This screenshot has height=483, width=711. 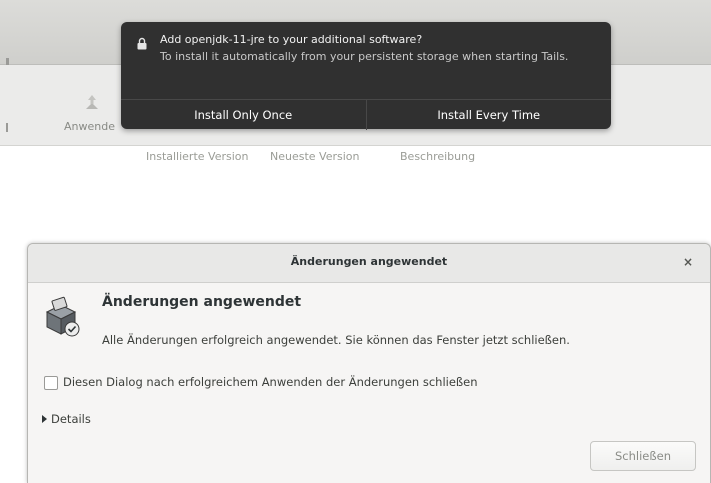 I want to click on dialog-heading: Änderungen angewendet, so click(x=202, y=302).